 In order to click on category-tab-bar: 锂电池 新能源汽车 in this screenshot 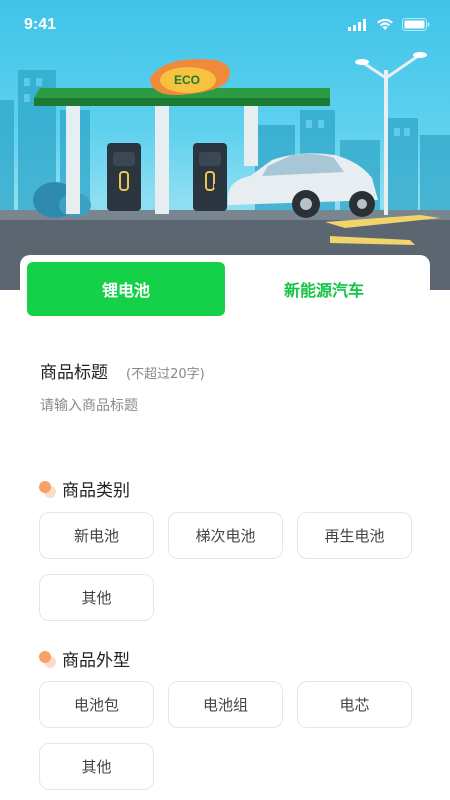, I will do `click(225, 290)`.